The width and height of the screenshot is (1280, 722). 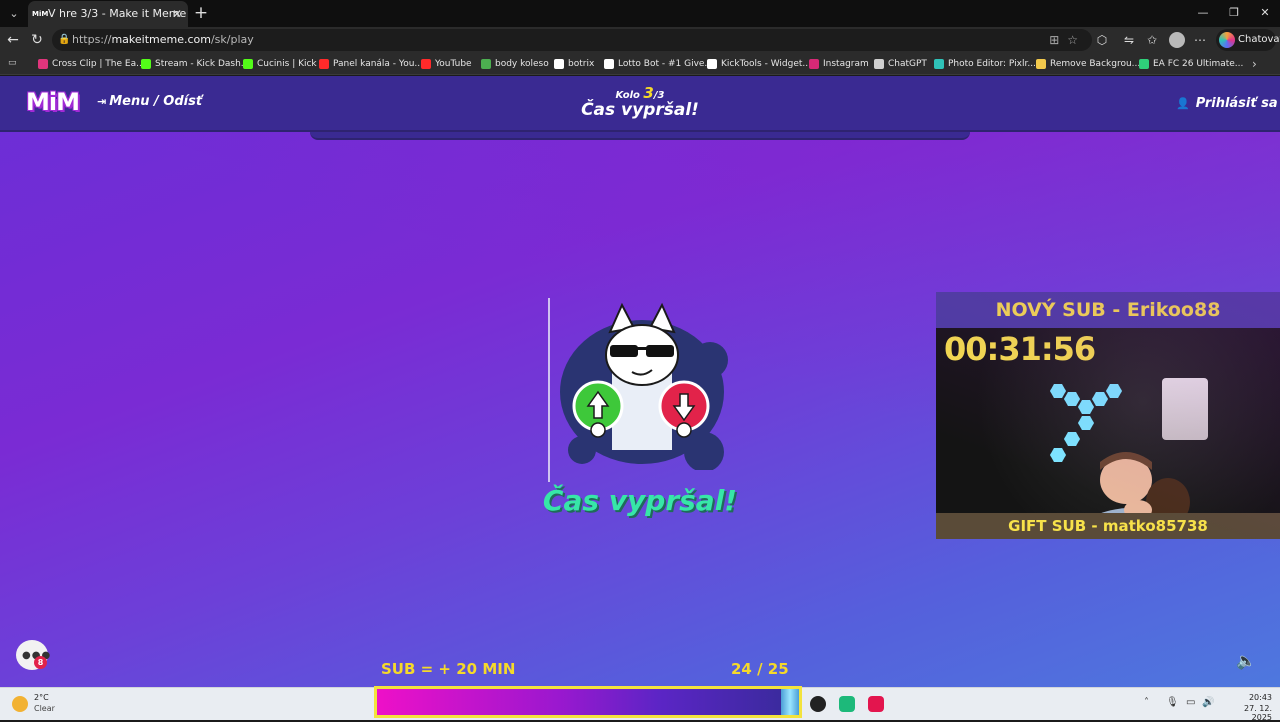 I want to click on bookmark-item: Cucinis | Kick, so click(x=280, y=64).